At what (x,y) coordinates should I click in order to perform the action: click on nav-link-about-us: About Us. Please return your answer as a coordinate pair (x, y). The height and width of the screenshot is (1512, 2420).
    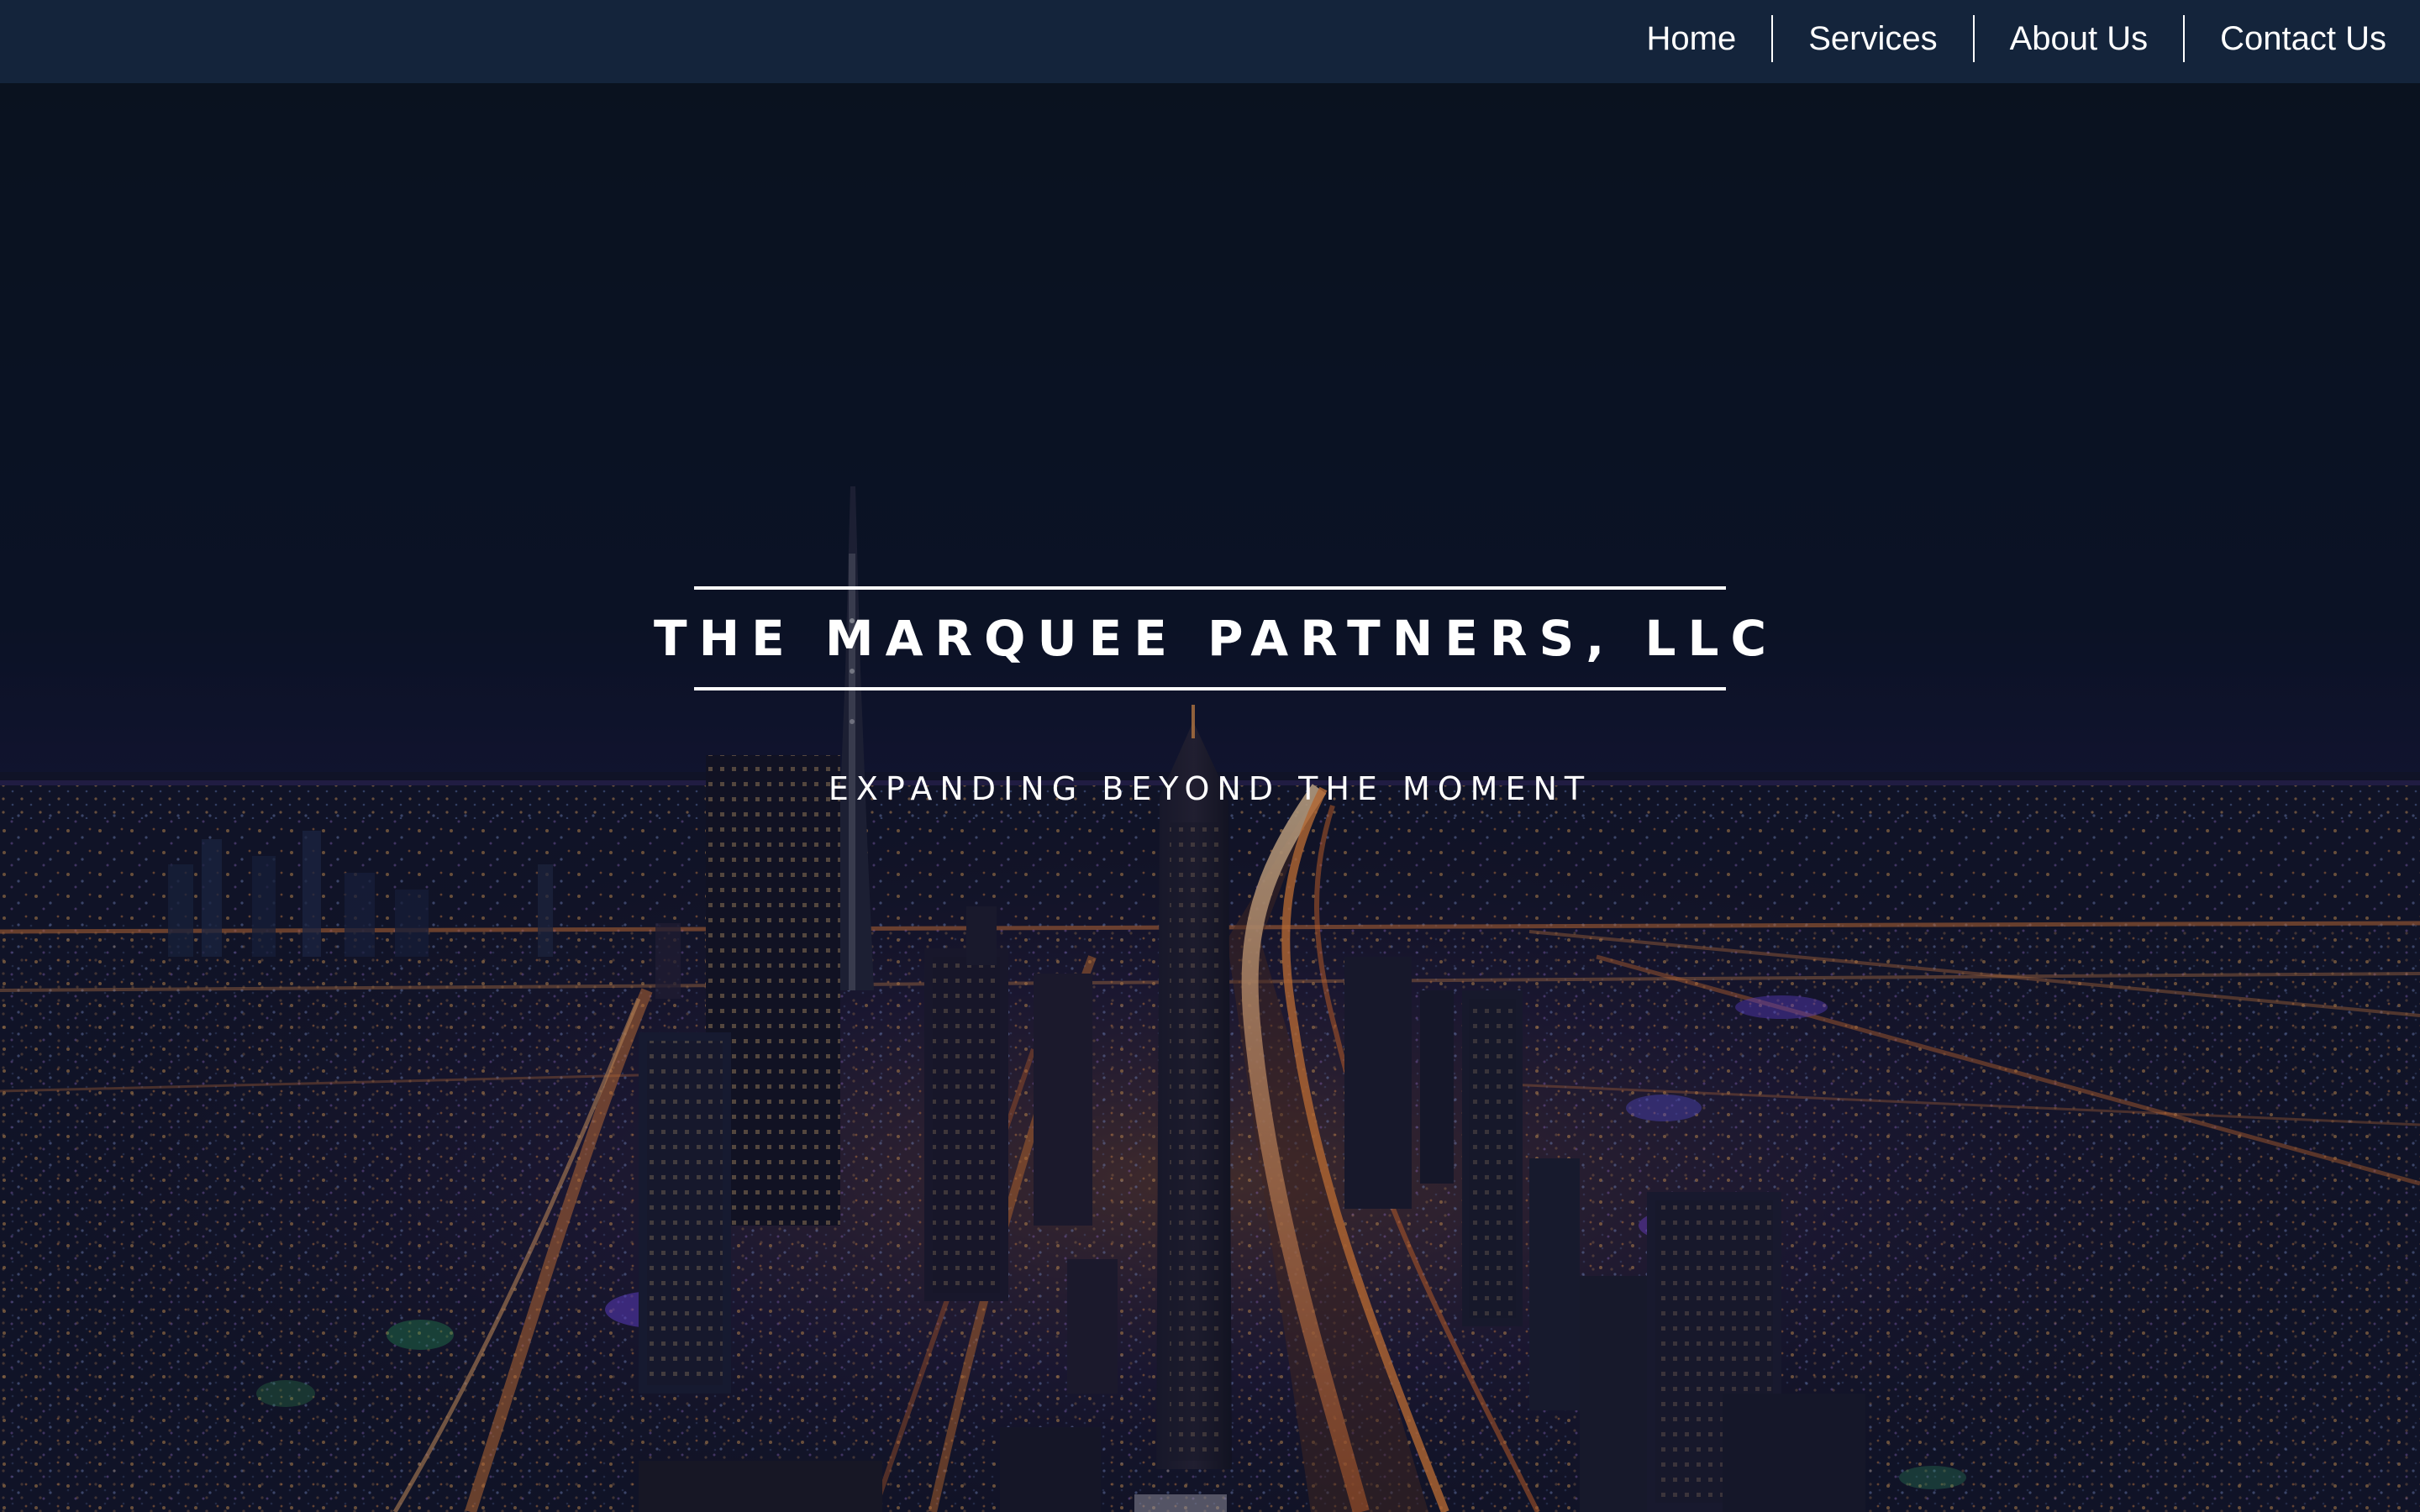
    Looking at the image, I should click on (2080, 38).